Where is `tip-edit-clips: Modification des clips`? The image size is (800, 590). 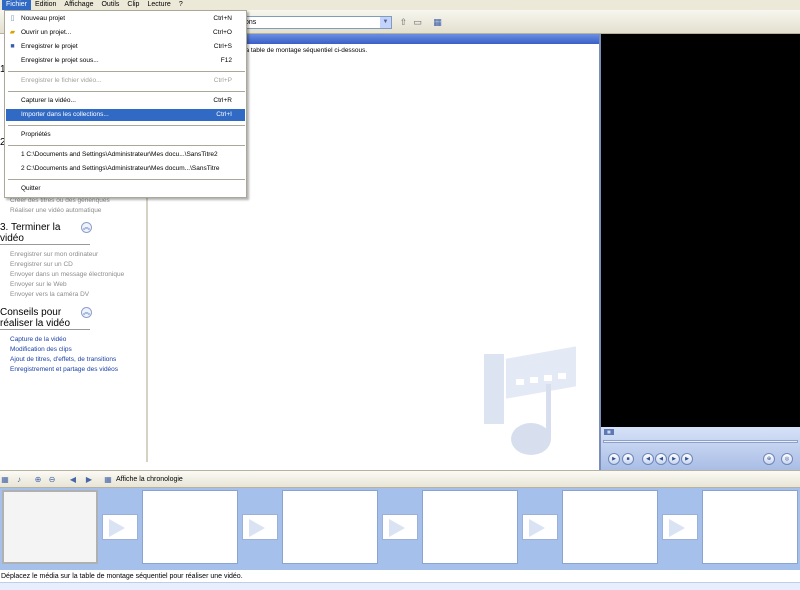 tip-edit-clips: Modification des clips is located at coordinates (41, 350).